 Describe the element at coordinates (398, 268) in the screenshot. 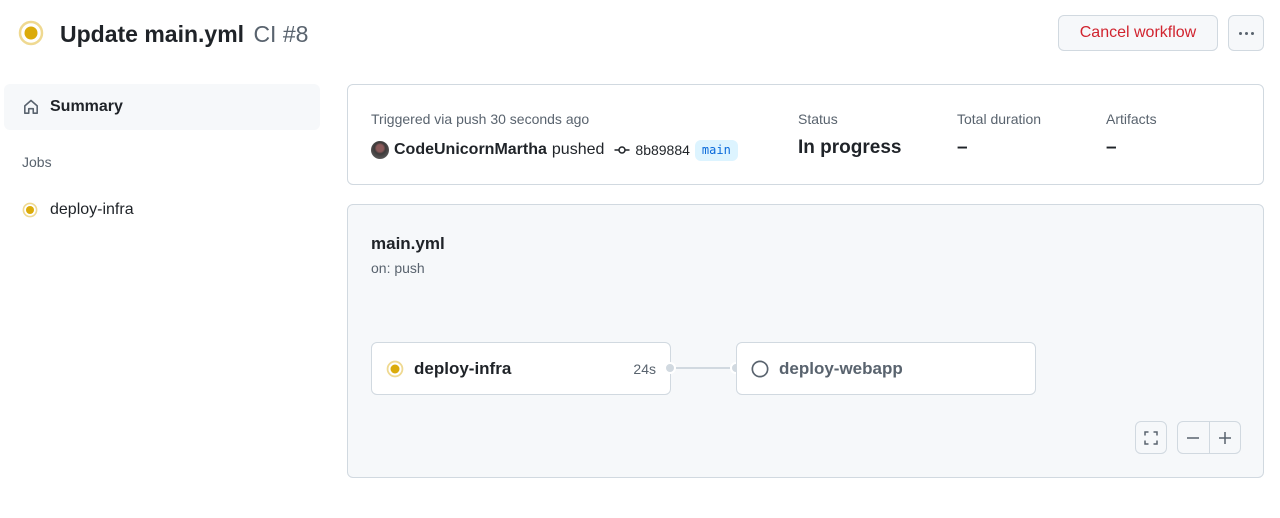

I see `workflow-trigger: on: push` at that location.